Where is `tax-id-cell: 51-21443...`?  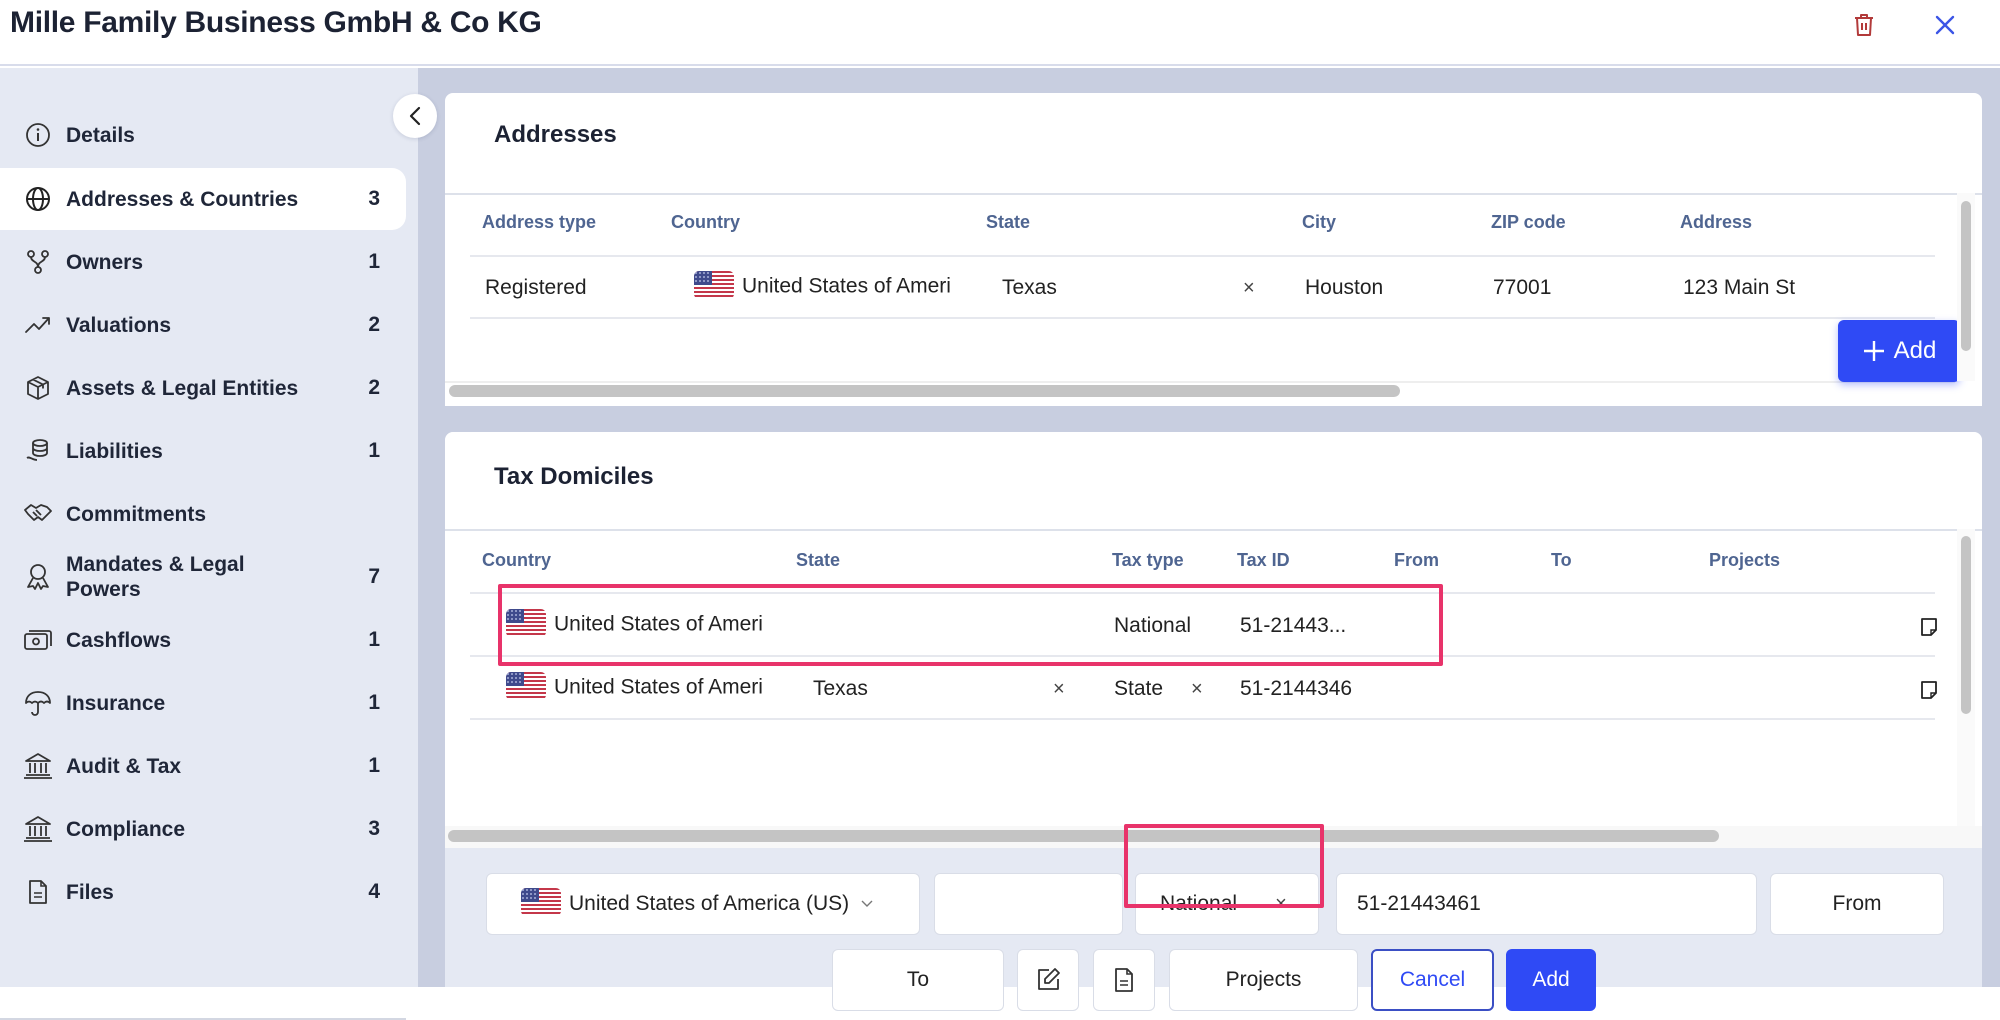 tax-id-cell: 51-21443... is located at coordinates (1293, 625).